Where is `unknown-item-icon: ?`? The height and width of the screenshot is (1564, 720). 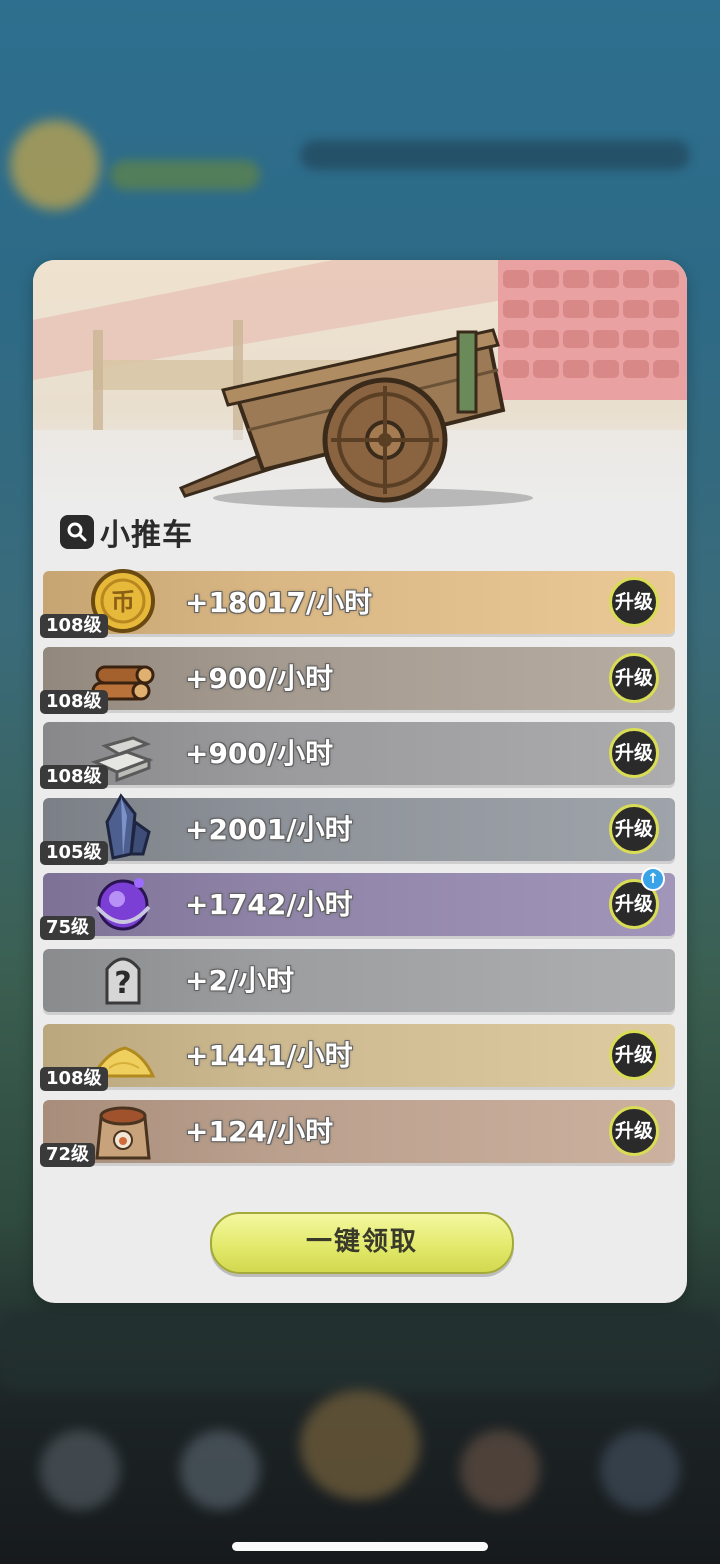 unknown-item-icon: ? is located at coordinates (123, 979).